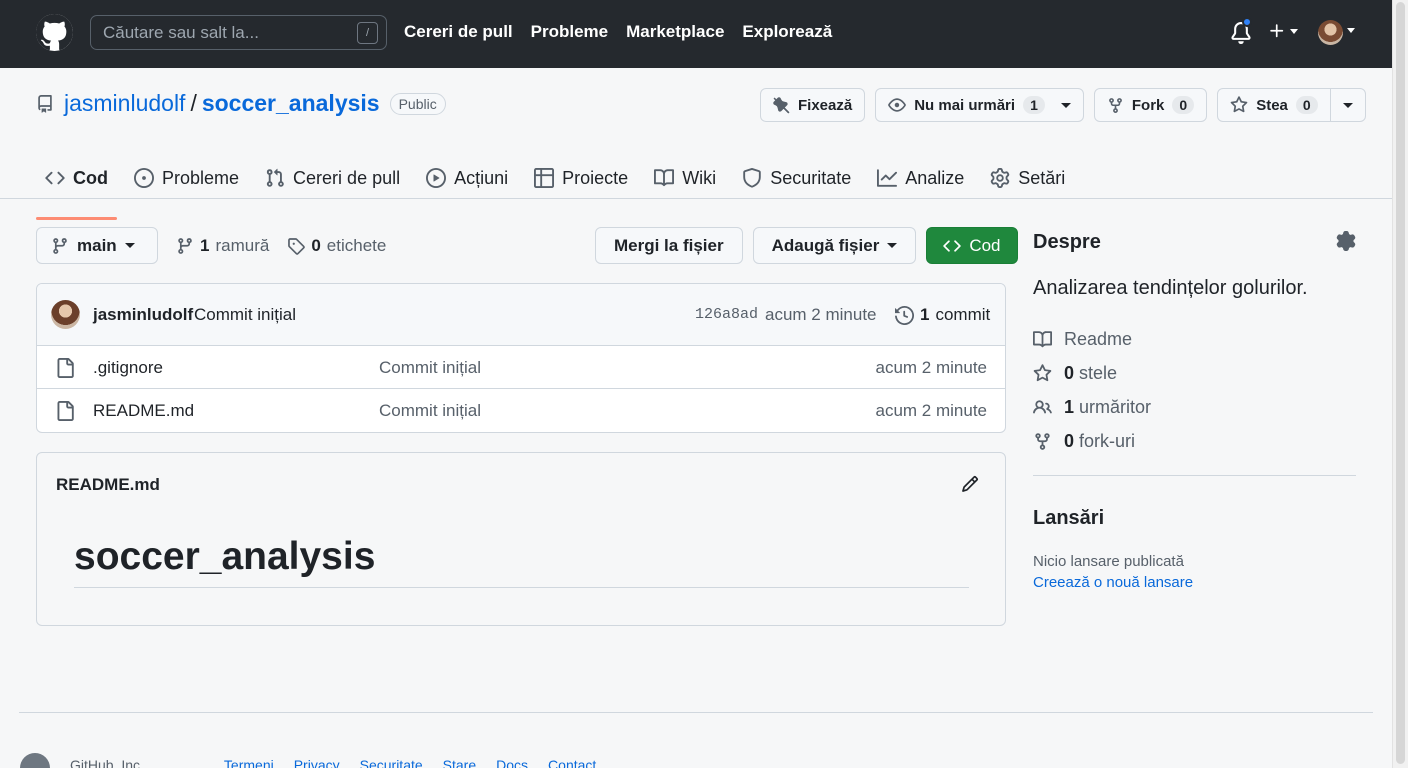  What do you see at coordinates (811, 177) in the screenshot?
I see `tab-label: Securitate` at bounding box center [811, 177].